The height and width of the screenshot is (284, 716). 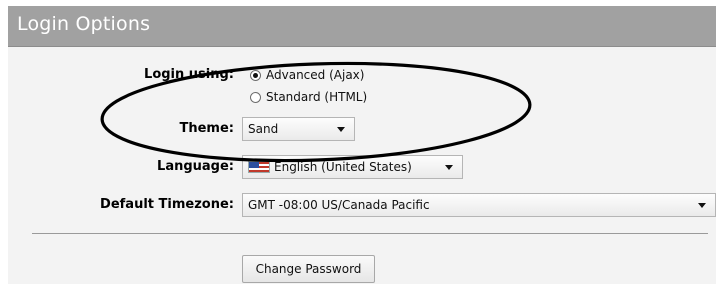 I want to click on radio-button, so click(x=255, y=97).